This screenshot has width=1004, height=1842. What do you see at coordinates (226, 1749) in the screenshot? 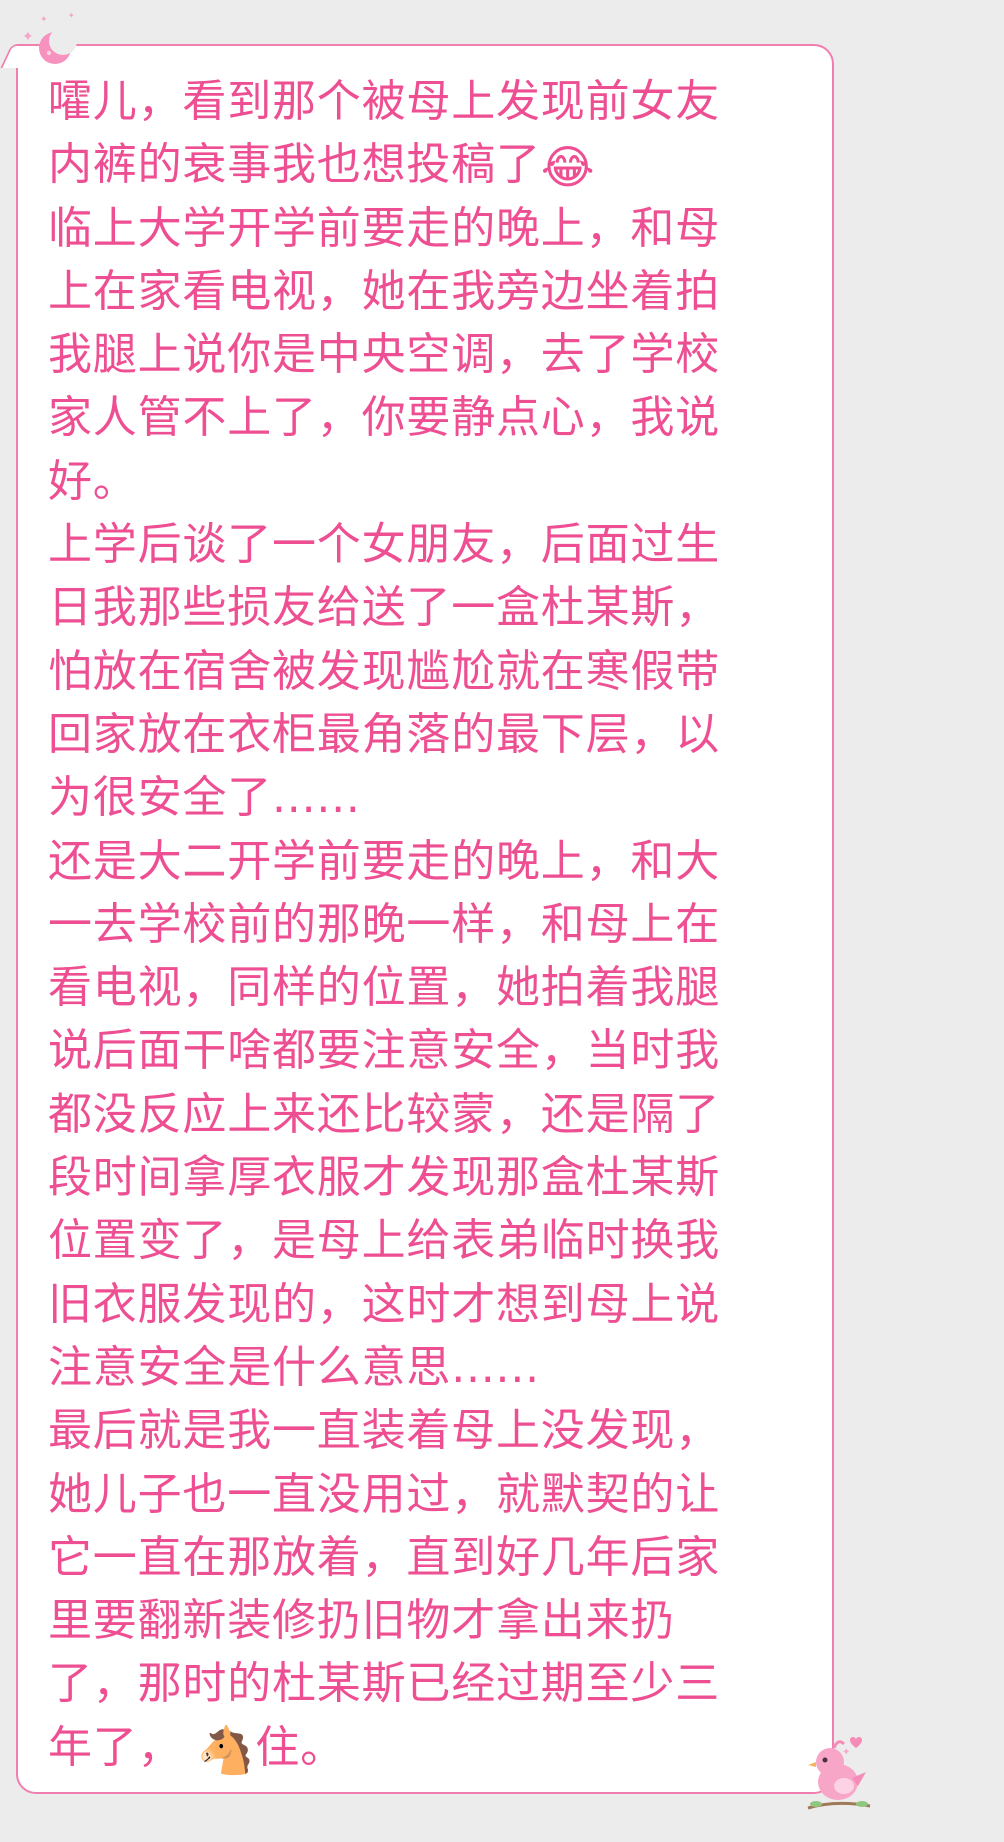
I see `horse-emoji: 🐴` at bounding box center [226, 1749].